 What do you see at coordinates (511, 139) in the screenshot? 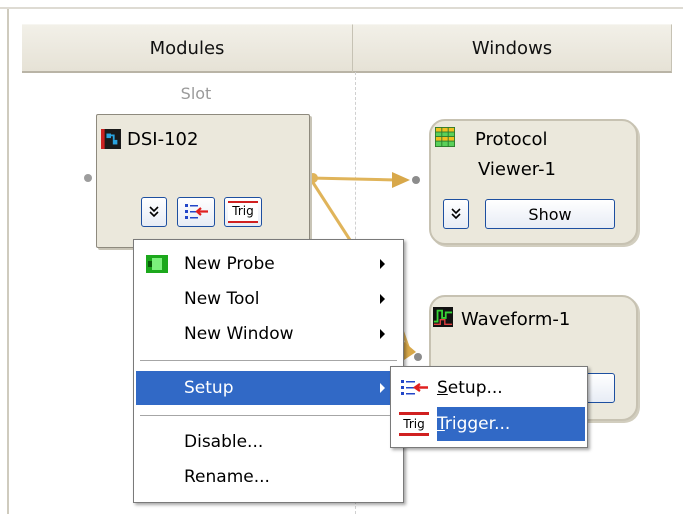
I see `protocol-viewer-title-line1: Protocol` at bounding box center [511, 139].